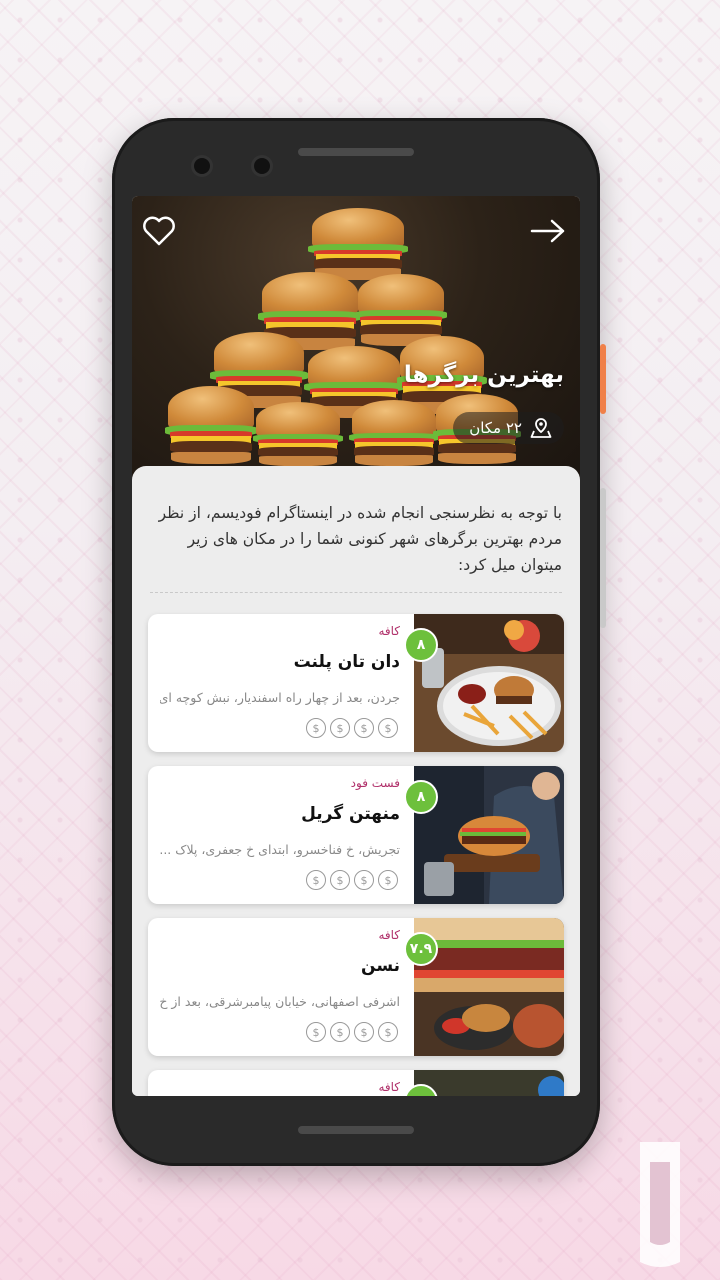 Image resolution: width=720 pixels, height=1280 pixels. I want to click on location-pin-icon, so click(541, 428).